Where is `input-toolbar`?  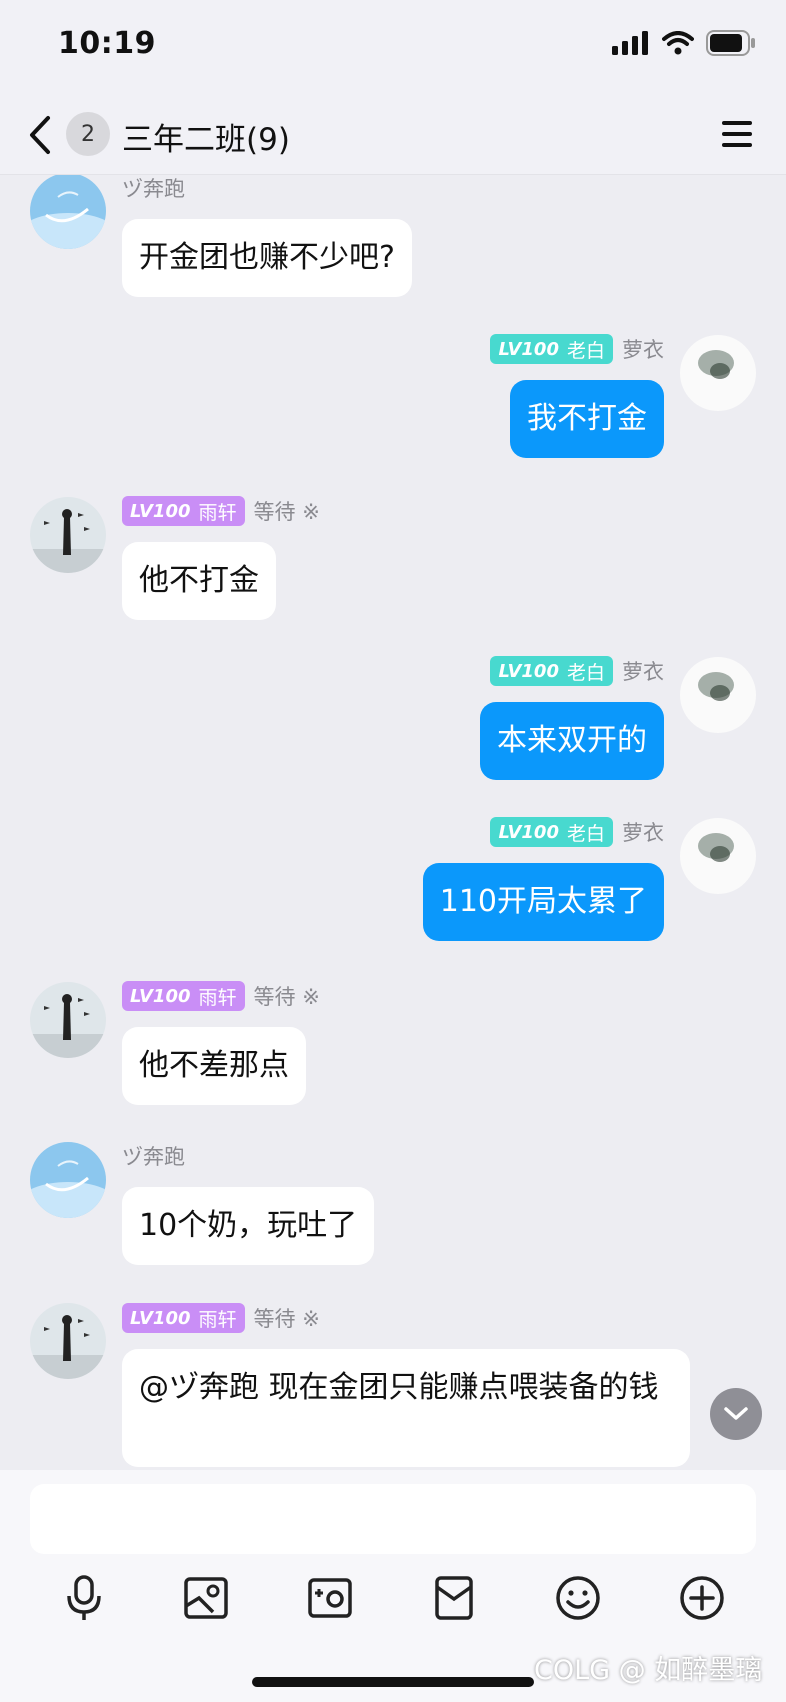
input-toolbar is located at coordinates (393, 1610).